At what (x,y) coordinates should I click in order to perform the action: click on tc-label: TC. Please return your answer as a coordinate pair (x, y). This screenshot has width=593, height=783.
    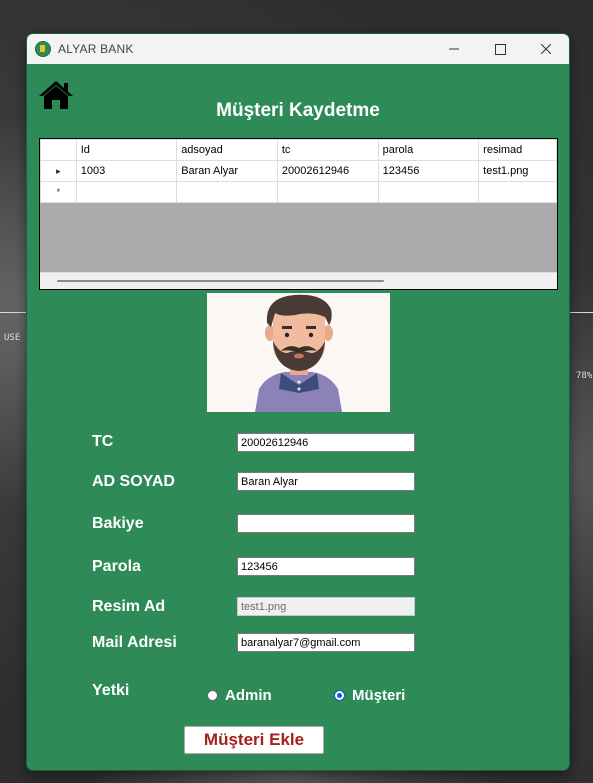
    Looking at the image, I should click on (103, 441).